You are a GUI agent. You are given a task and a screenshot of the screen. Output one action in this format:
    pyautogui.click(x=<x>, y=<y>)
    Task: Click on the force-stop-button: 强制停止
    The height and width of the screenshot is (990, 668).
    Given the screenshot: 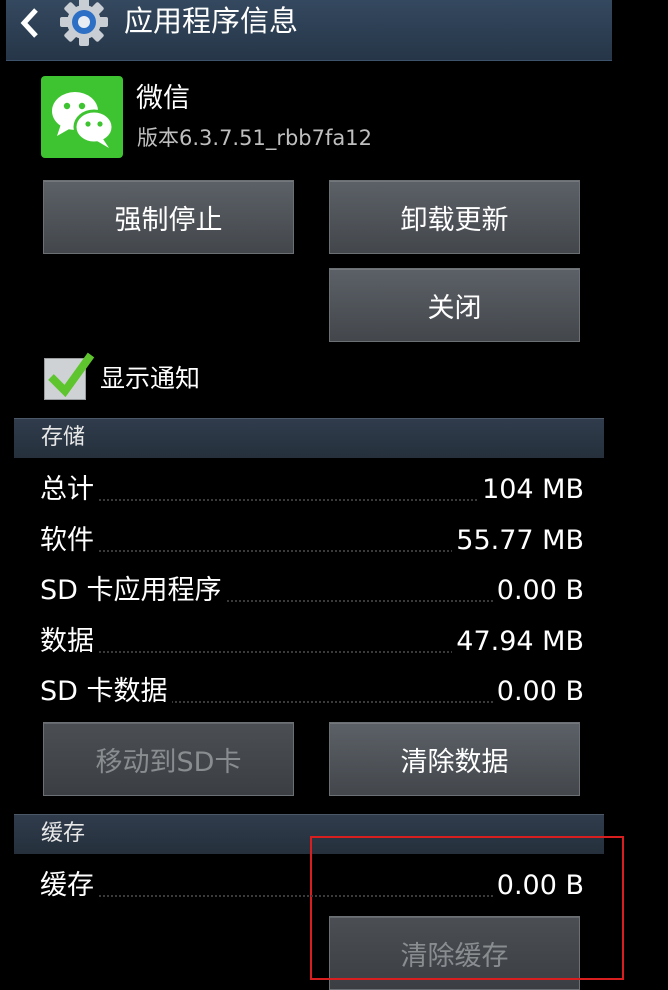 What is the action you would take?
    pyautogui.click(x=168, y=217)
    